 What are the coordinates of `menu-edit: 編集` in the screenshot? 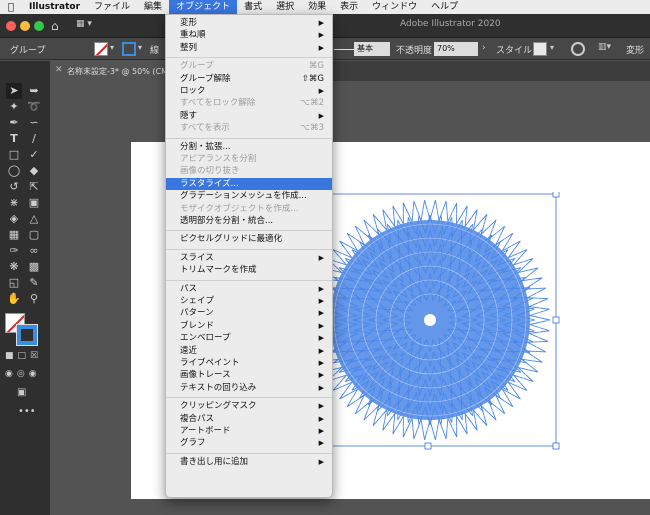 It's located at (153, 7).